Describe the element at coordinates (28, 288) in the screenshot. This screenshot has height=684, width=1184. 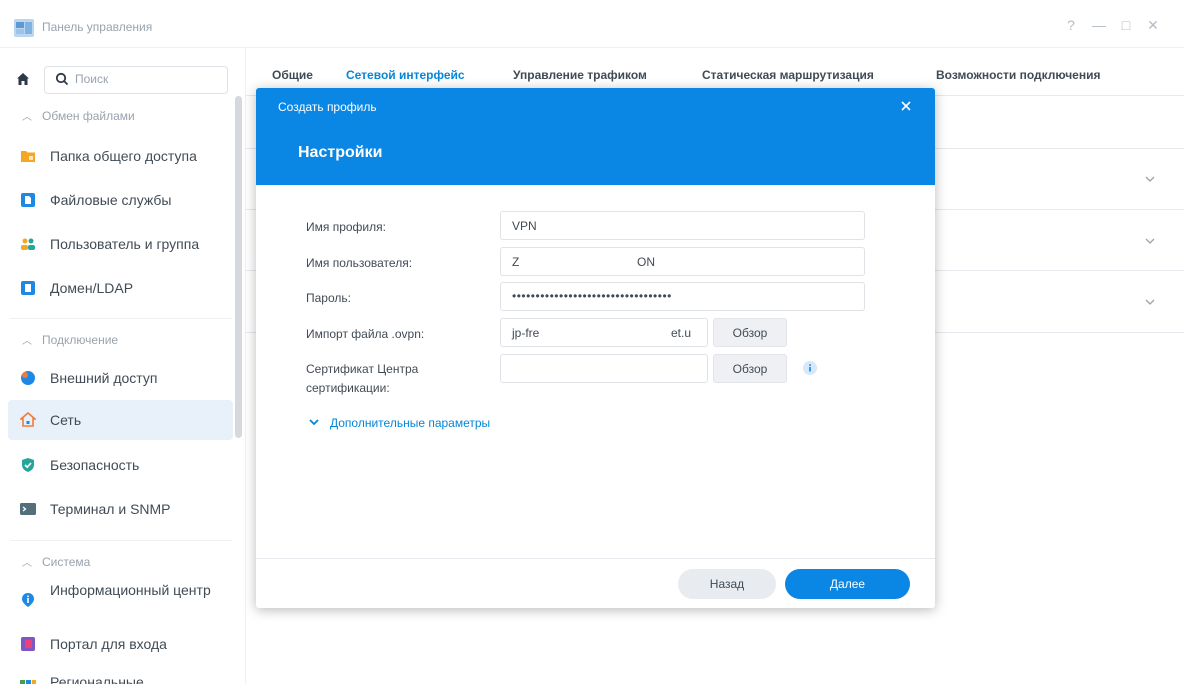
I see `domain-ldap-icon` at that location.